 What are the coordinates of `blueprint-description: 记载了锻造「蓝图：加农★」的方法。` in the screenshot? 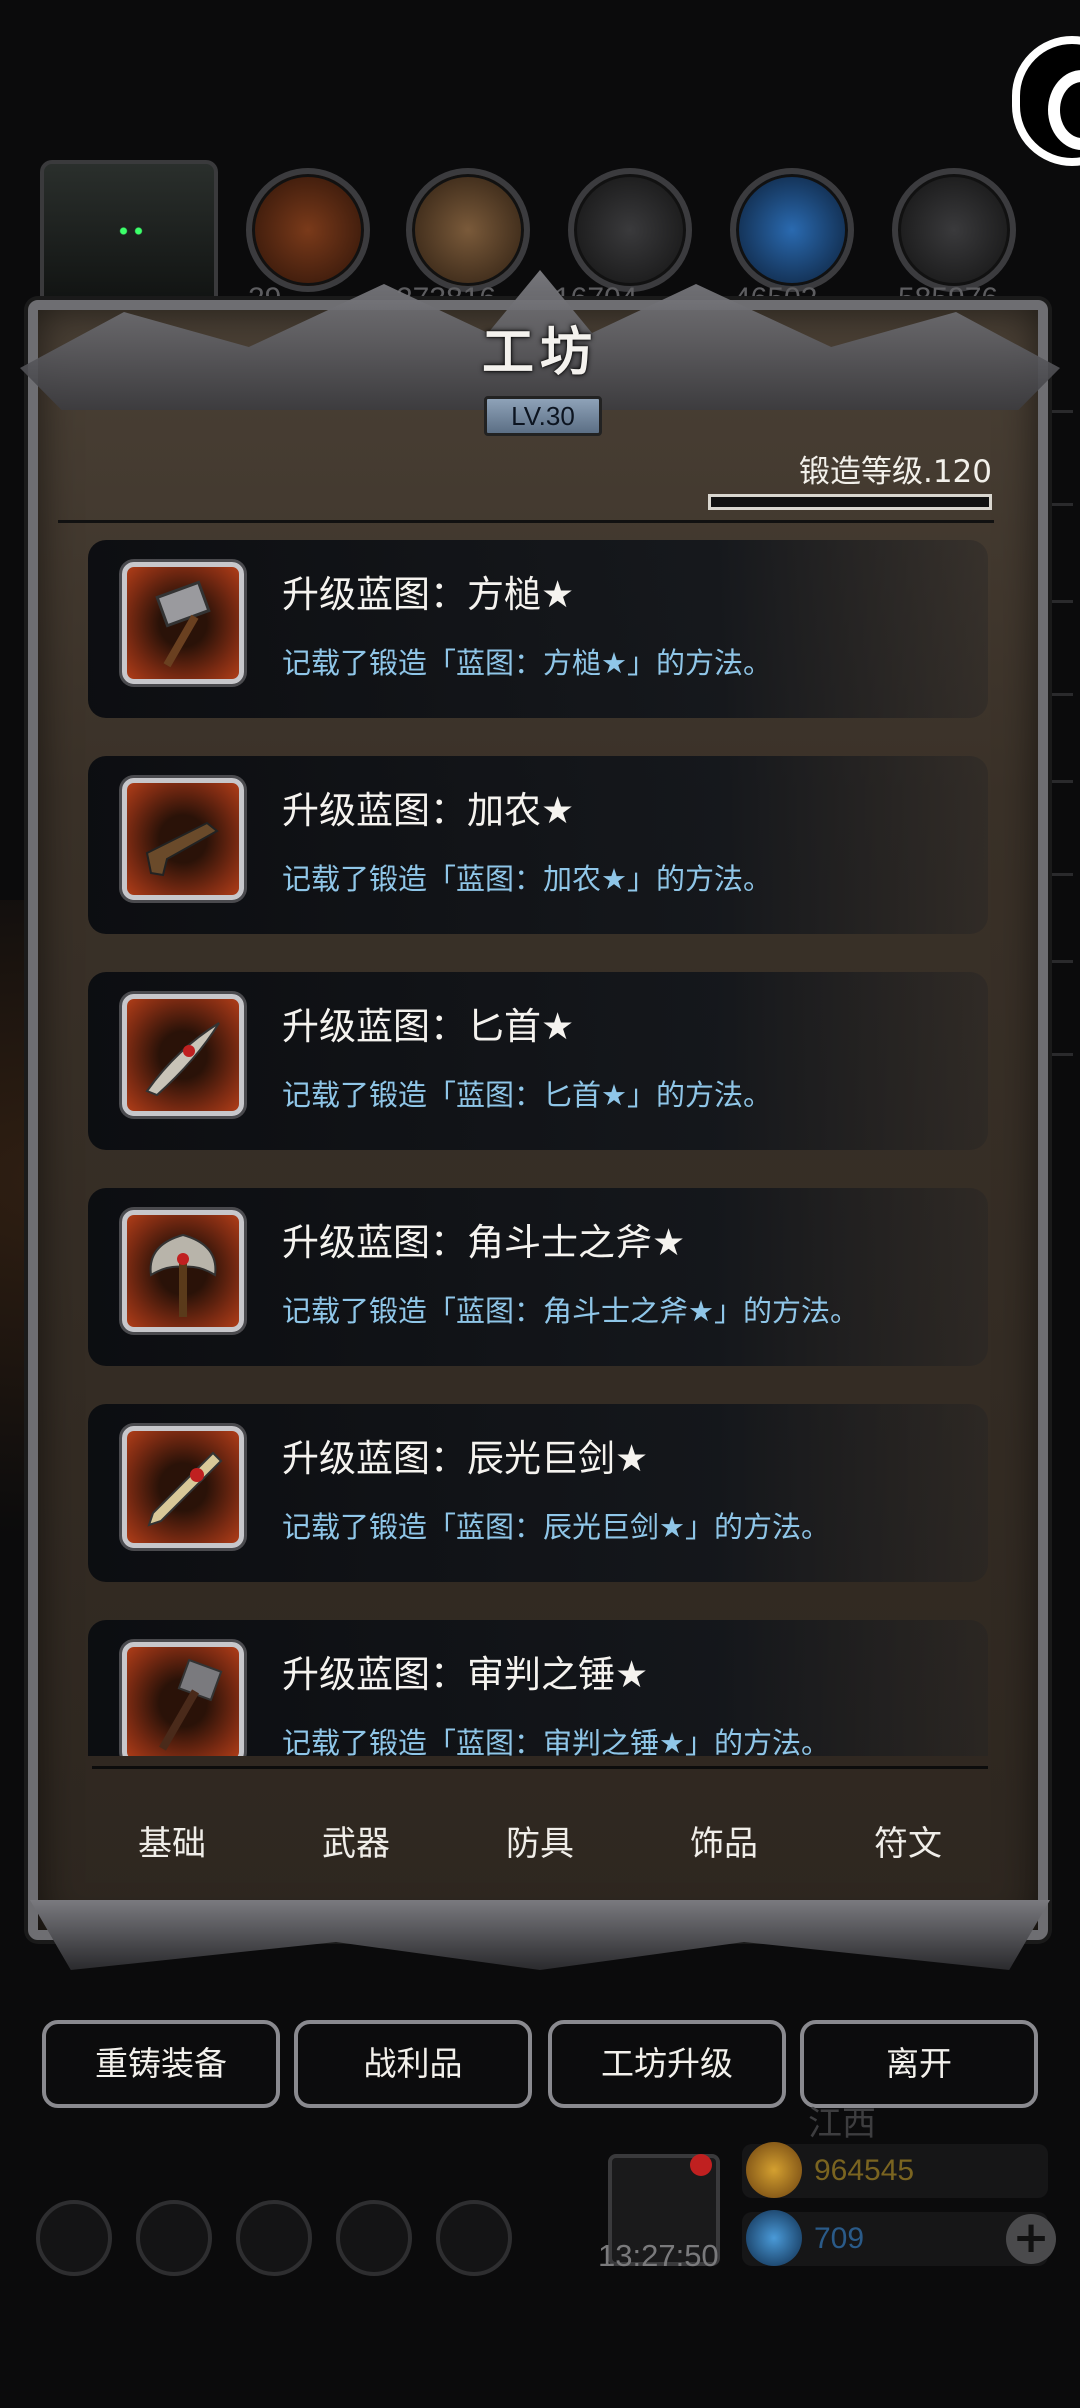 It's located at (527, 879).